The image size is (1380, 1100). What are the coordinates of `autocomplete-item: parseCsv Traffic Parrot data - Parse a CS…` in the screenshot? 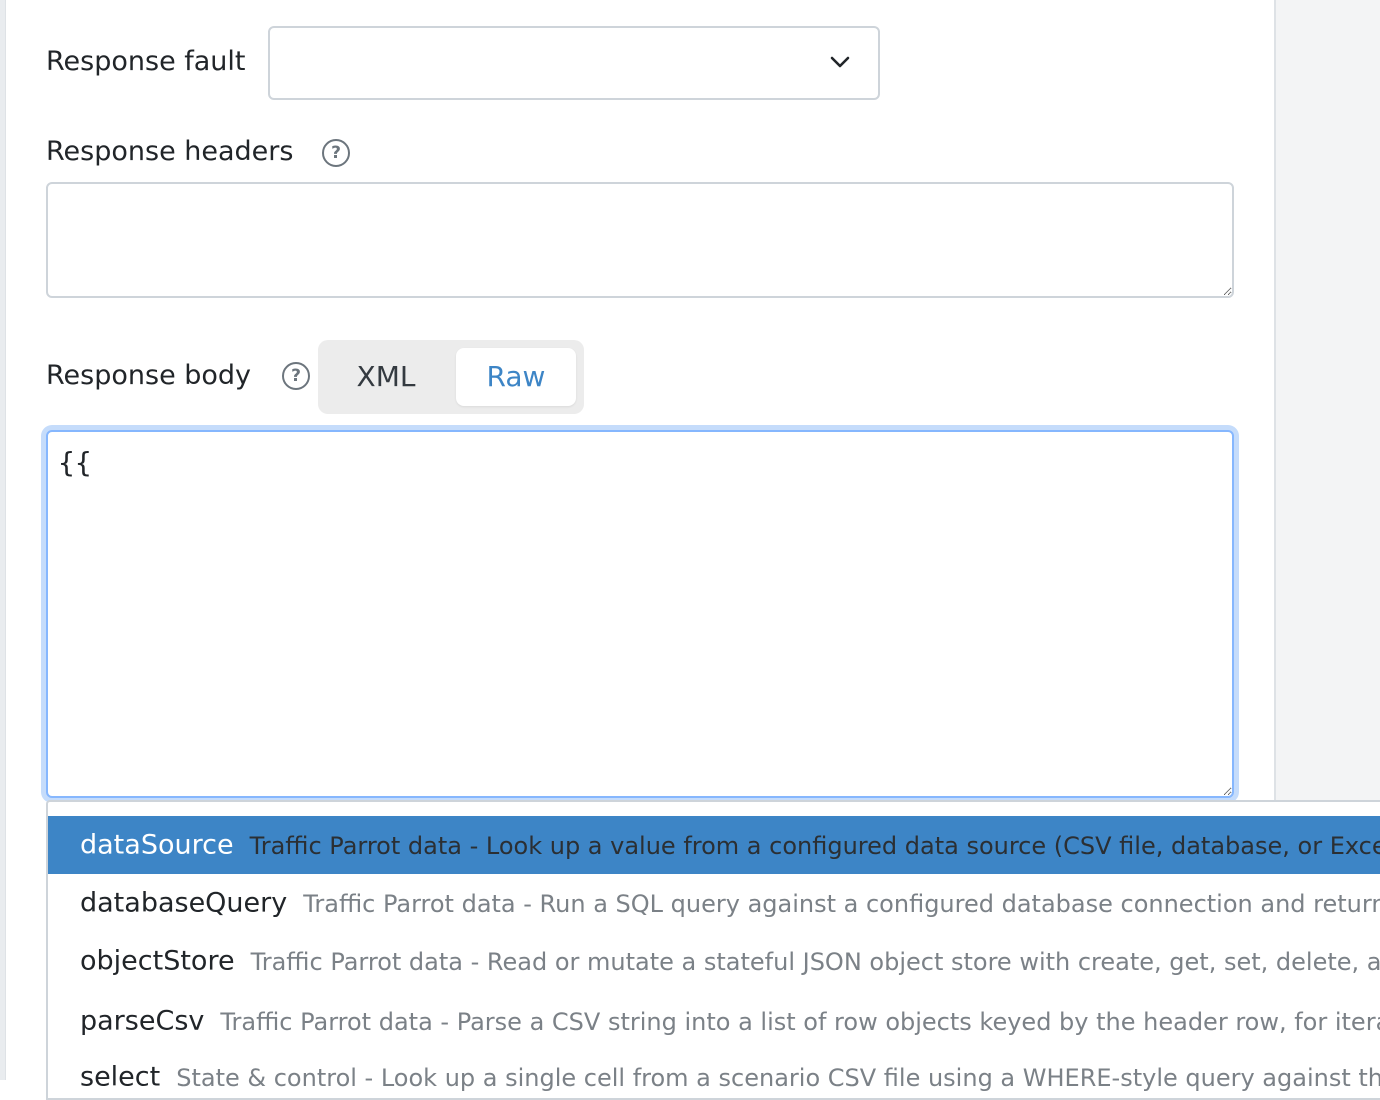 It's located at (714, 1021).